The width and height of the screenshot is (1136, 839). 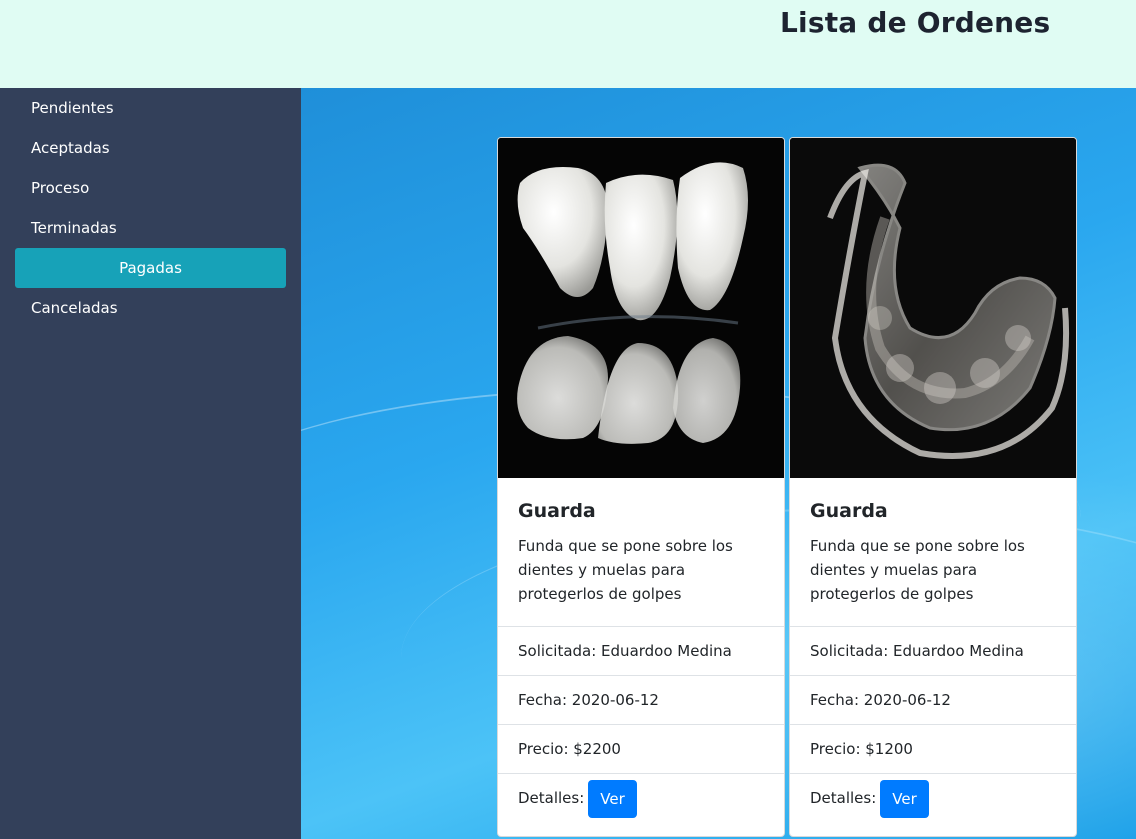 I want to click on sidebar-item-proceso: Proceso, so click(x=150, y=188).